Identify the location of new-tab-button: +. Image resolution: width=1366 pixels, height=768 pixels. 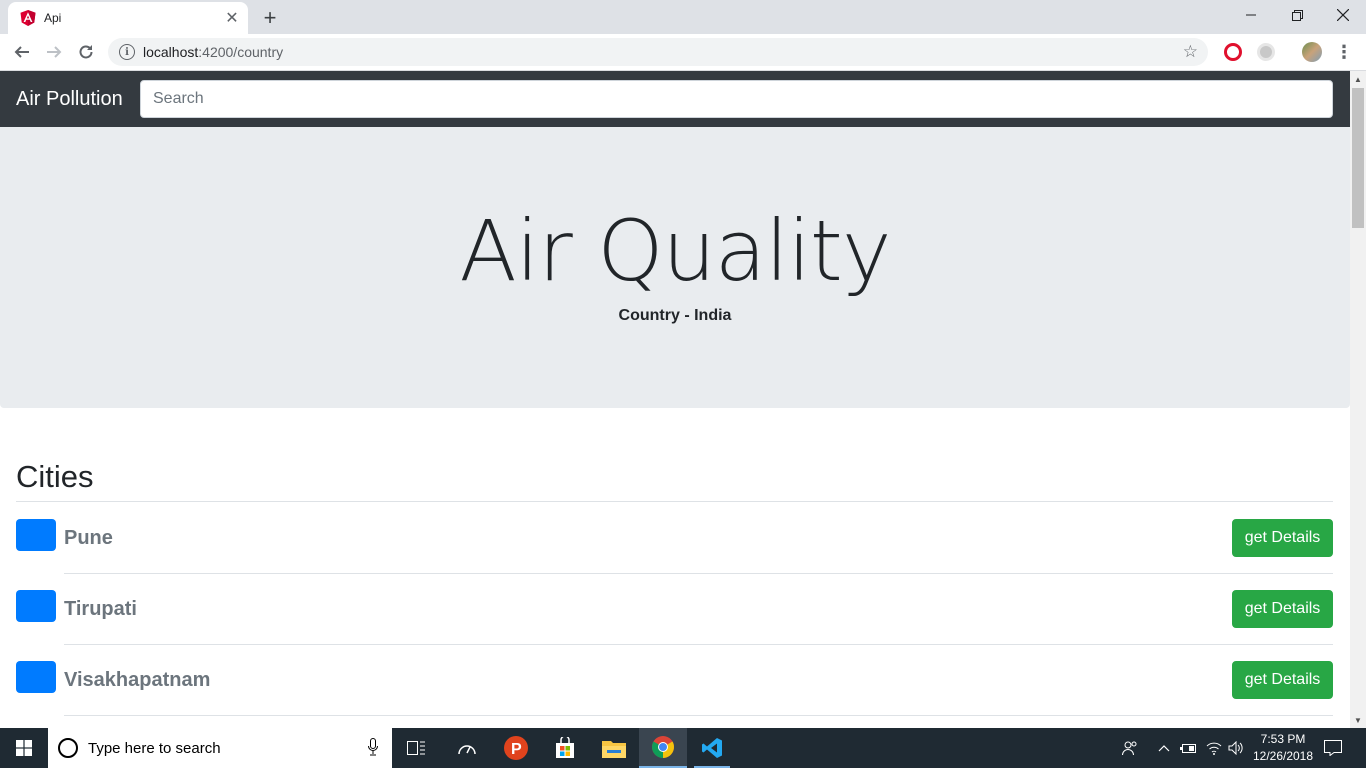
(270, 17).